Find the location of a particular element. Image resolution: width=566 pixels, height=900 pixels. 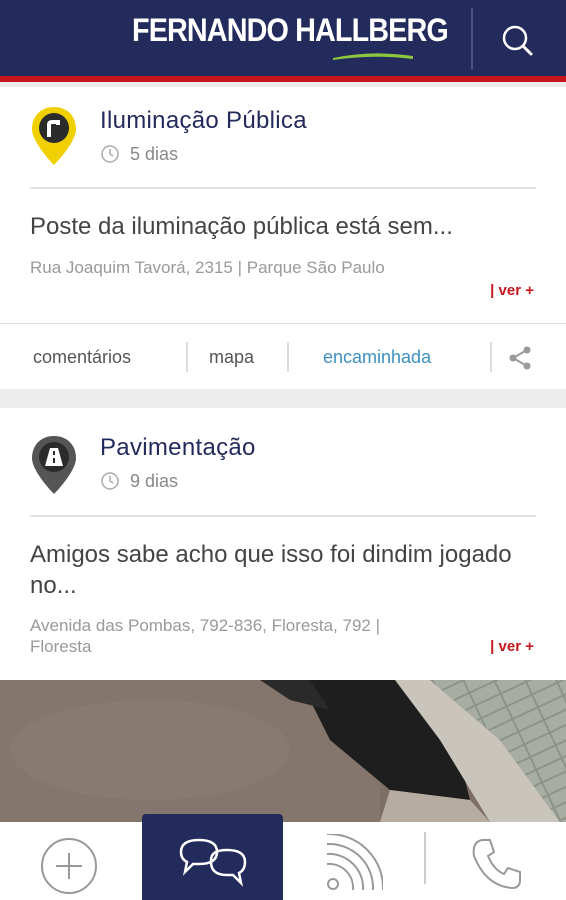

status-forwarded: encaminhada is located at coordinates (377, 357).